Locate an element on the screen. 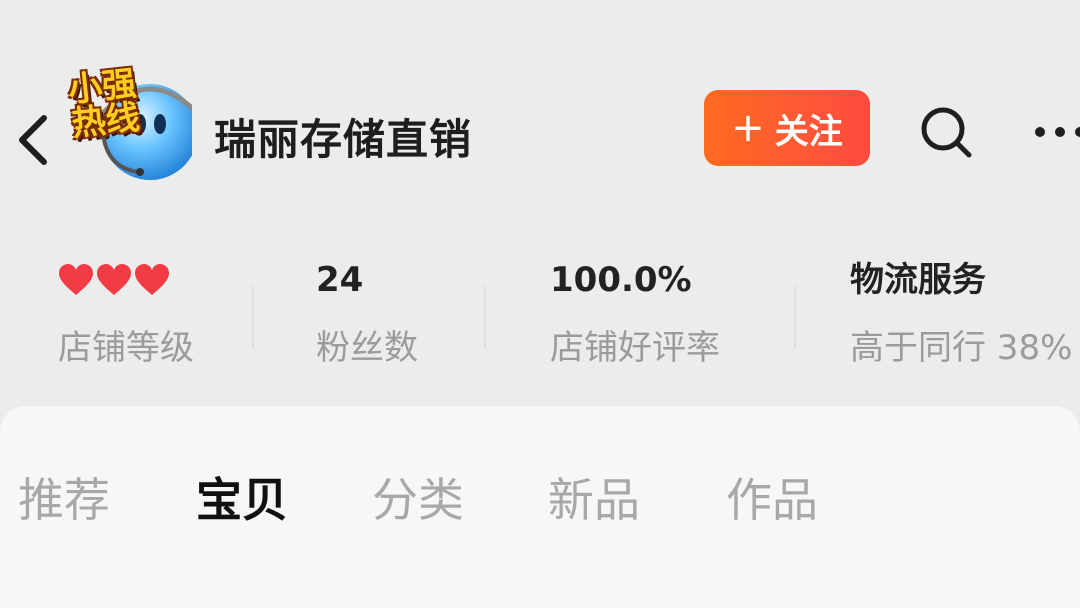 The height and width of the screenshot is (608, 1080). stat-logistics: 物流服务 高于同行 38% is located at coordinates (961, 314).